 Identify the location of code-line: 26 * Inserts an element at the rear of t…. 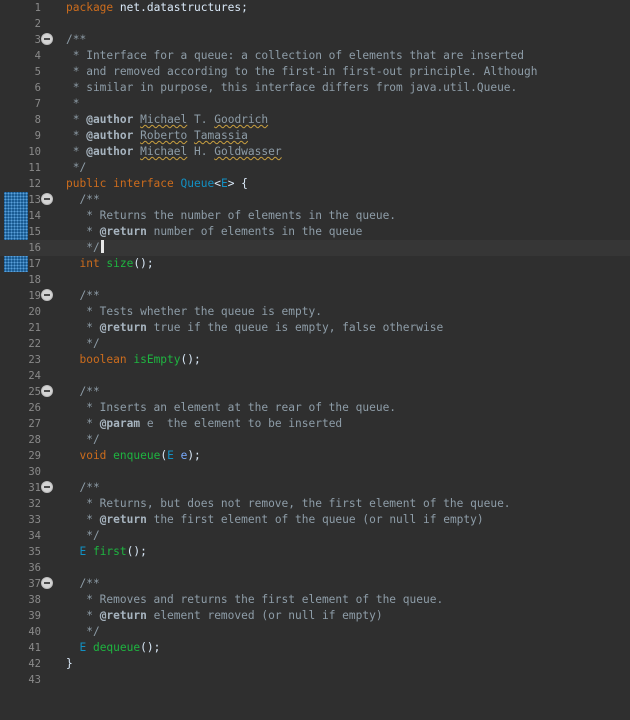
(315, 408).